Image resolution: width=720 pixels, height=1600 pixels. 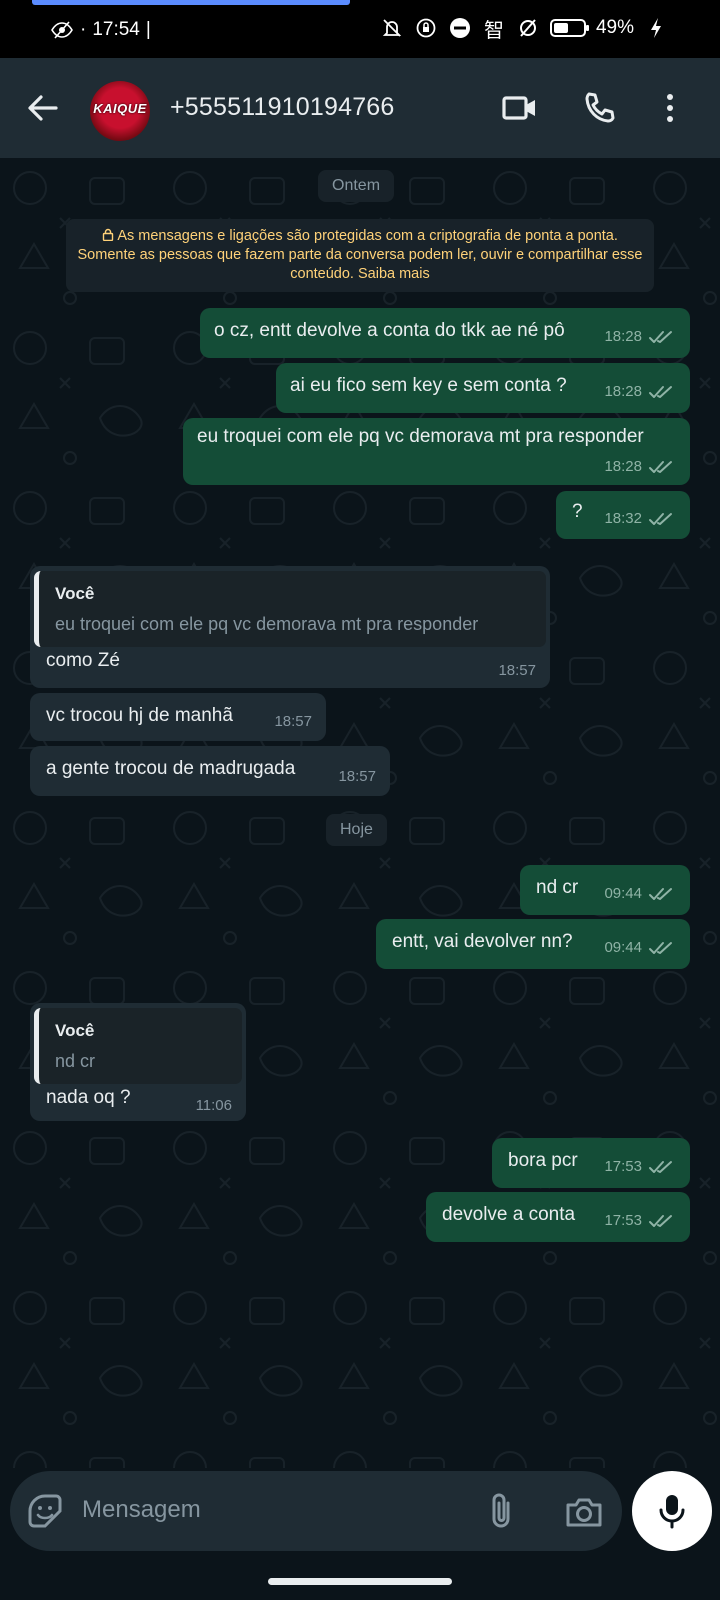 What do you see at coordinates (482, 941) in the screenshot?
I see `message-text: entt, vai devolver nn?` at bounding box center [482, 941].